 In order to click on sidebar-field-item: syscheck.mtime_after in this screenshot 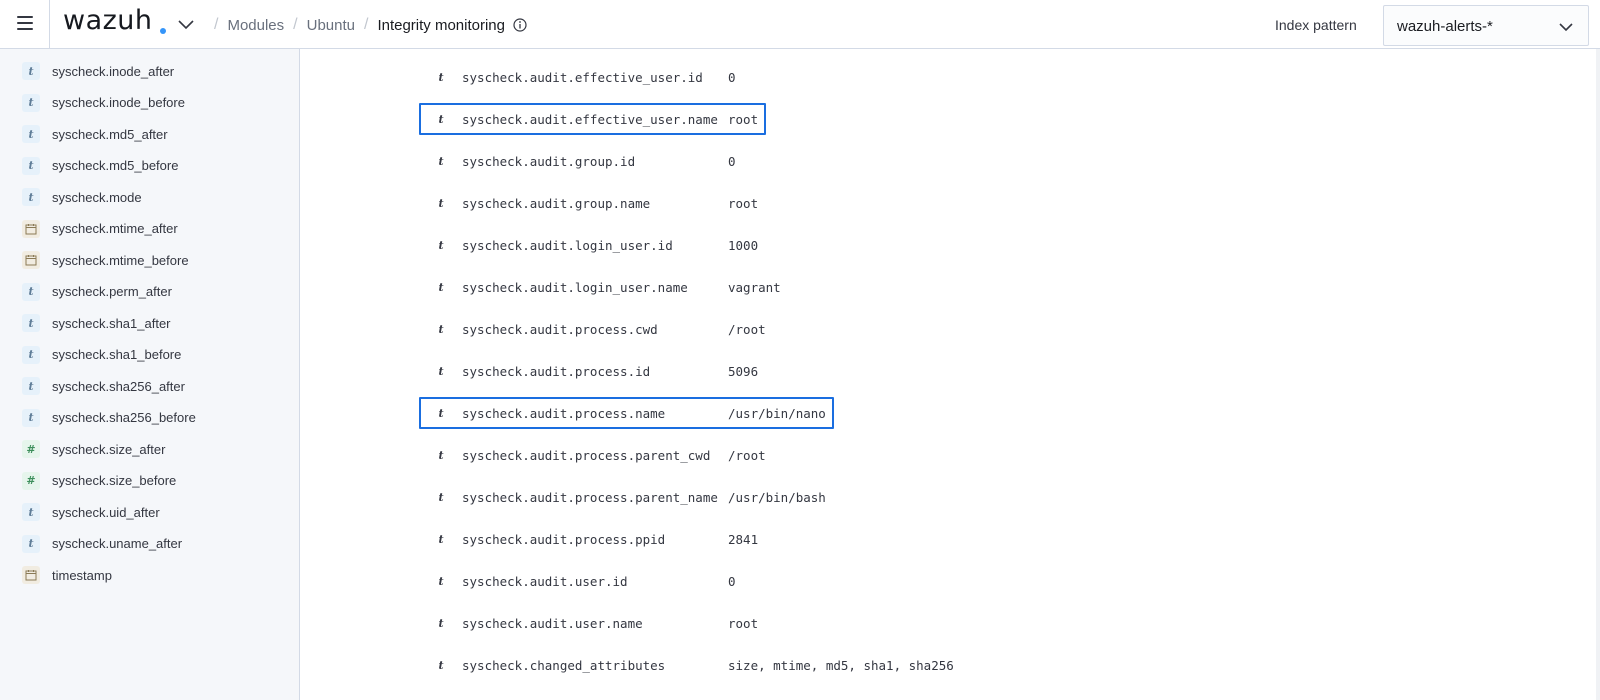, I will do `click(100, 229)`.